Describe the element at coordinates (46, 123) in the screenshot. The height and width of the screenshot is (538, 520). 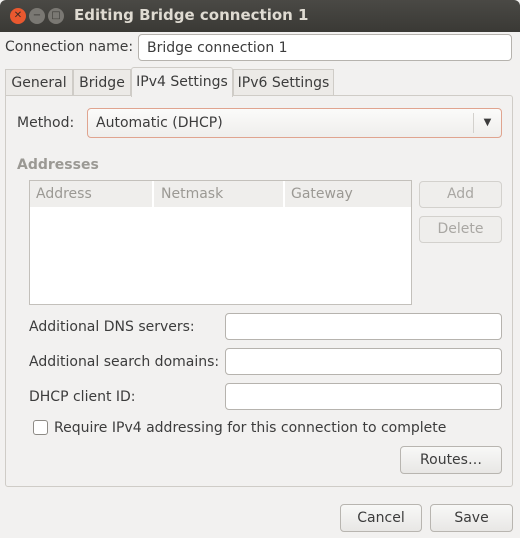
I see `method-label: Method:` at that location.